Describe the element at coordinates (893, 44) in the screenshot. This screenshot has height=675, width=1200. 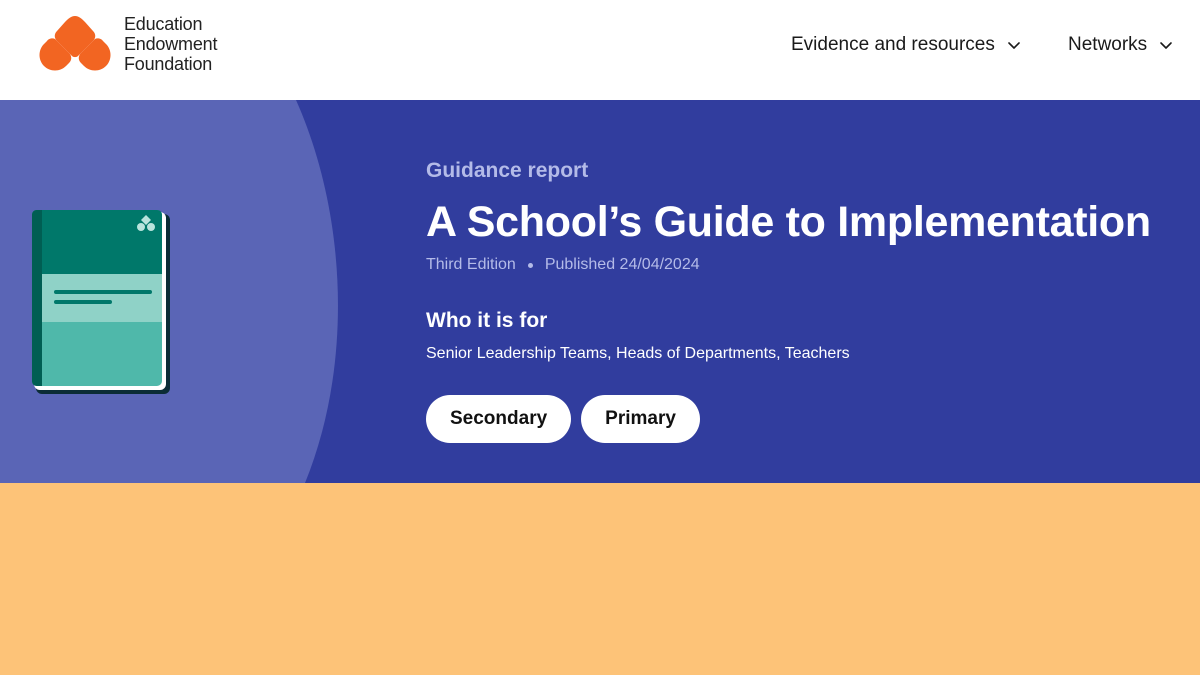
I see `nav-item-label: Evidence and resources` at that location.